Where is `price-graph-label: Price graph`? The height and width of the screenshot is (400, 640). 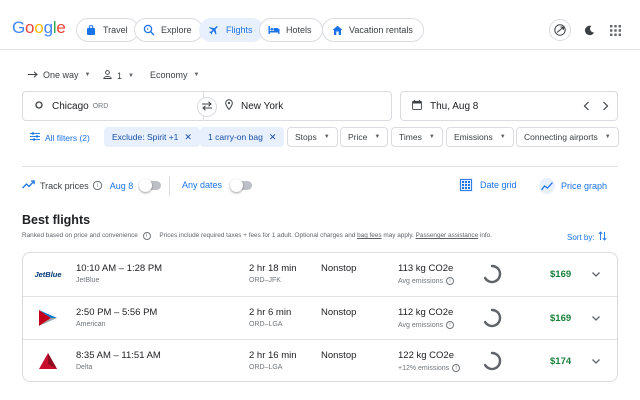
price-graph-label: Price graph is located at coordinates (584, 186).